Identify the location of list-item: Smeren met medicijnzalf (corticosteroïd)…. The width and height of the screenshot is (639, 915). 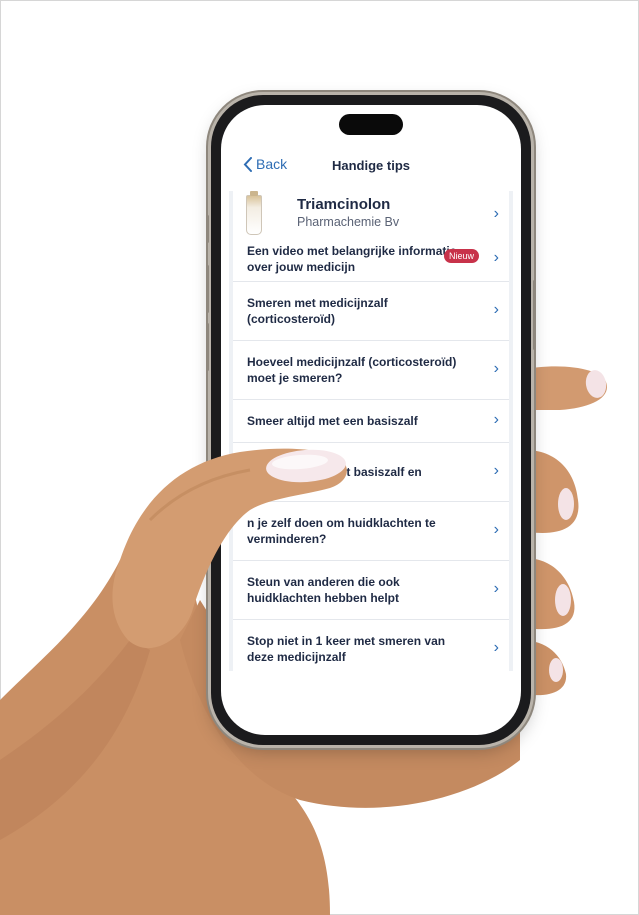
(371, 311).